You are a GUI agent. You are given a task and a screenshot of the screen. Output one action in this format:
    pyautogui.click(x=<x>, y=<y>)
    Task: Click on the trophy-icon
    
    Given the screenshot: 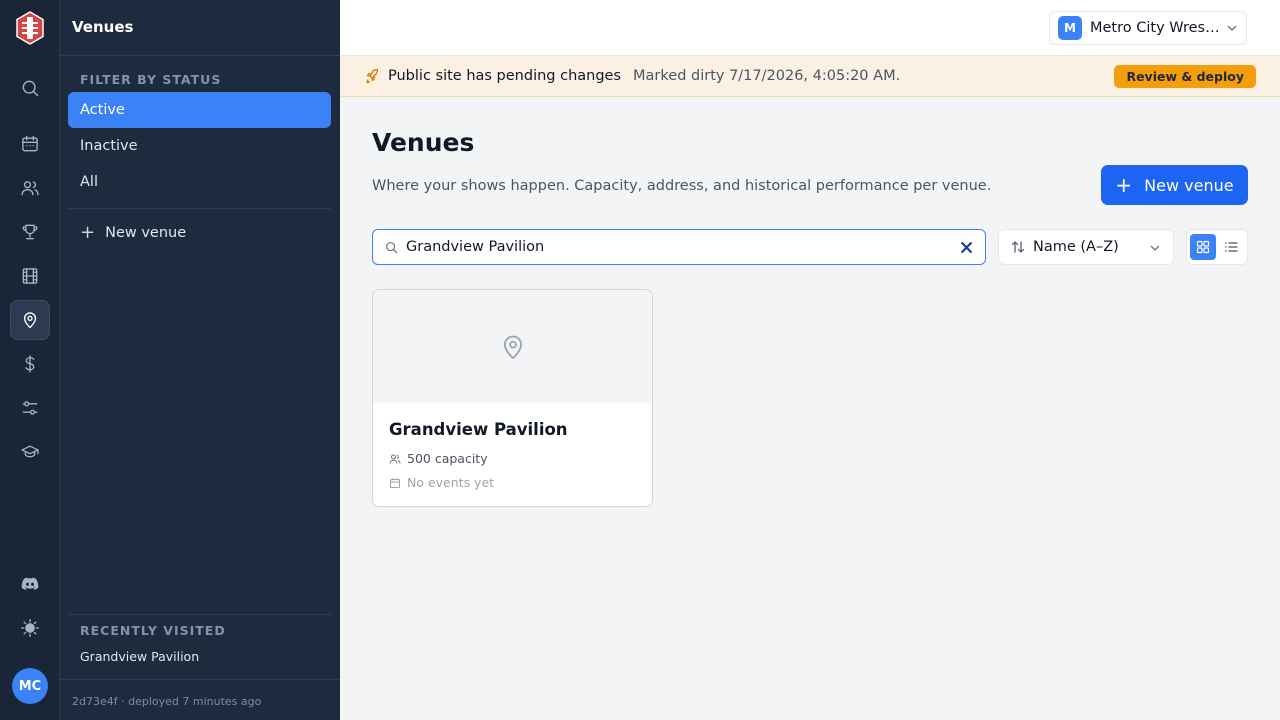 What is the action you would take?
    pyautogui.click(x=30, y=232)
    